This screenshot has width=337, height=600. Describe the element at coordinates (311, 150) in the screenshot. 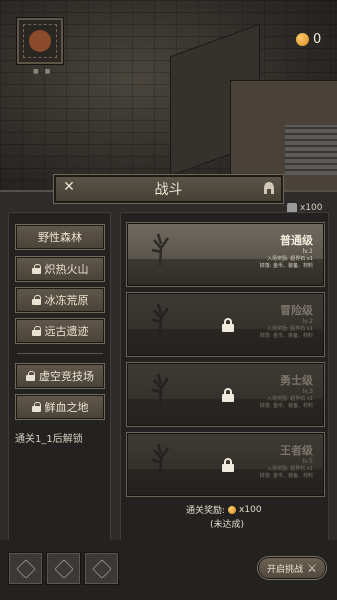

I see `ruin-roof` at that location.